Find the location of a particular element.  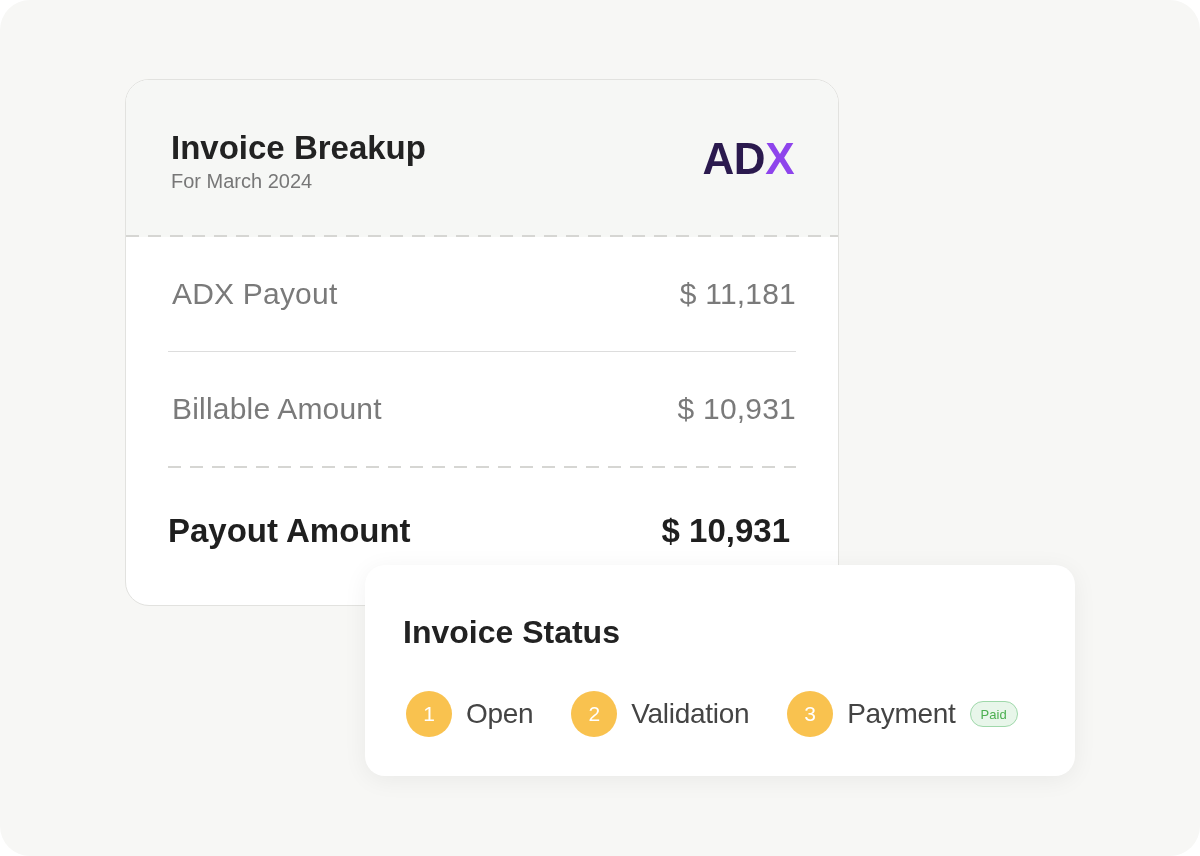

row-amount: $ 11,181 is located at coordinates (737, 294).